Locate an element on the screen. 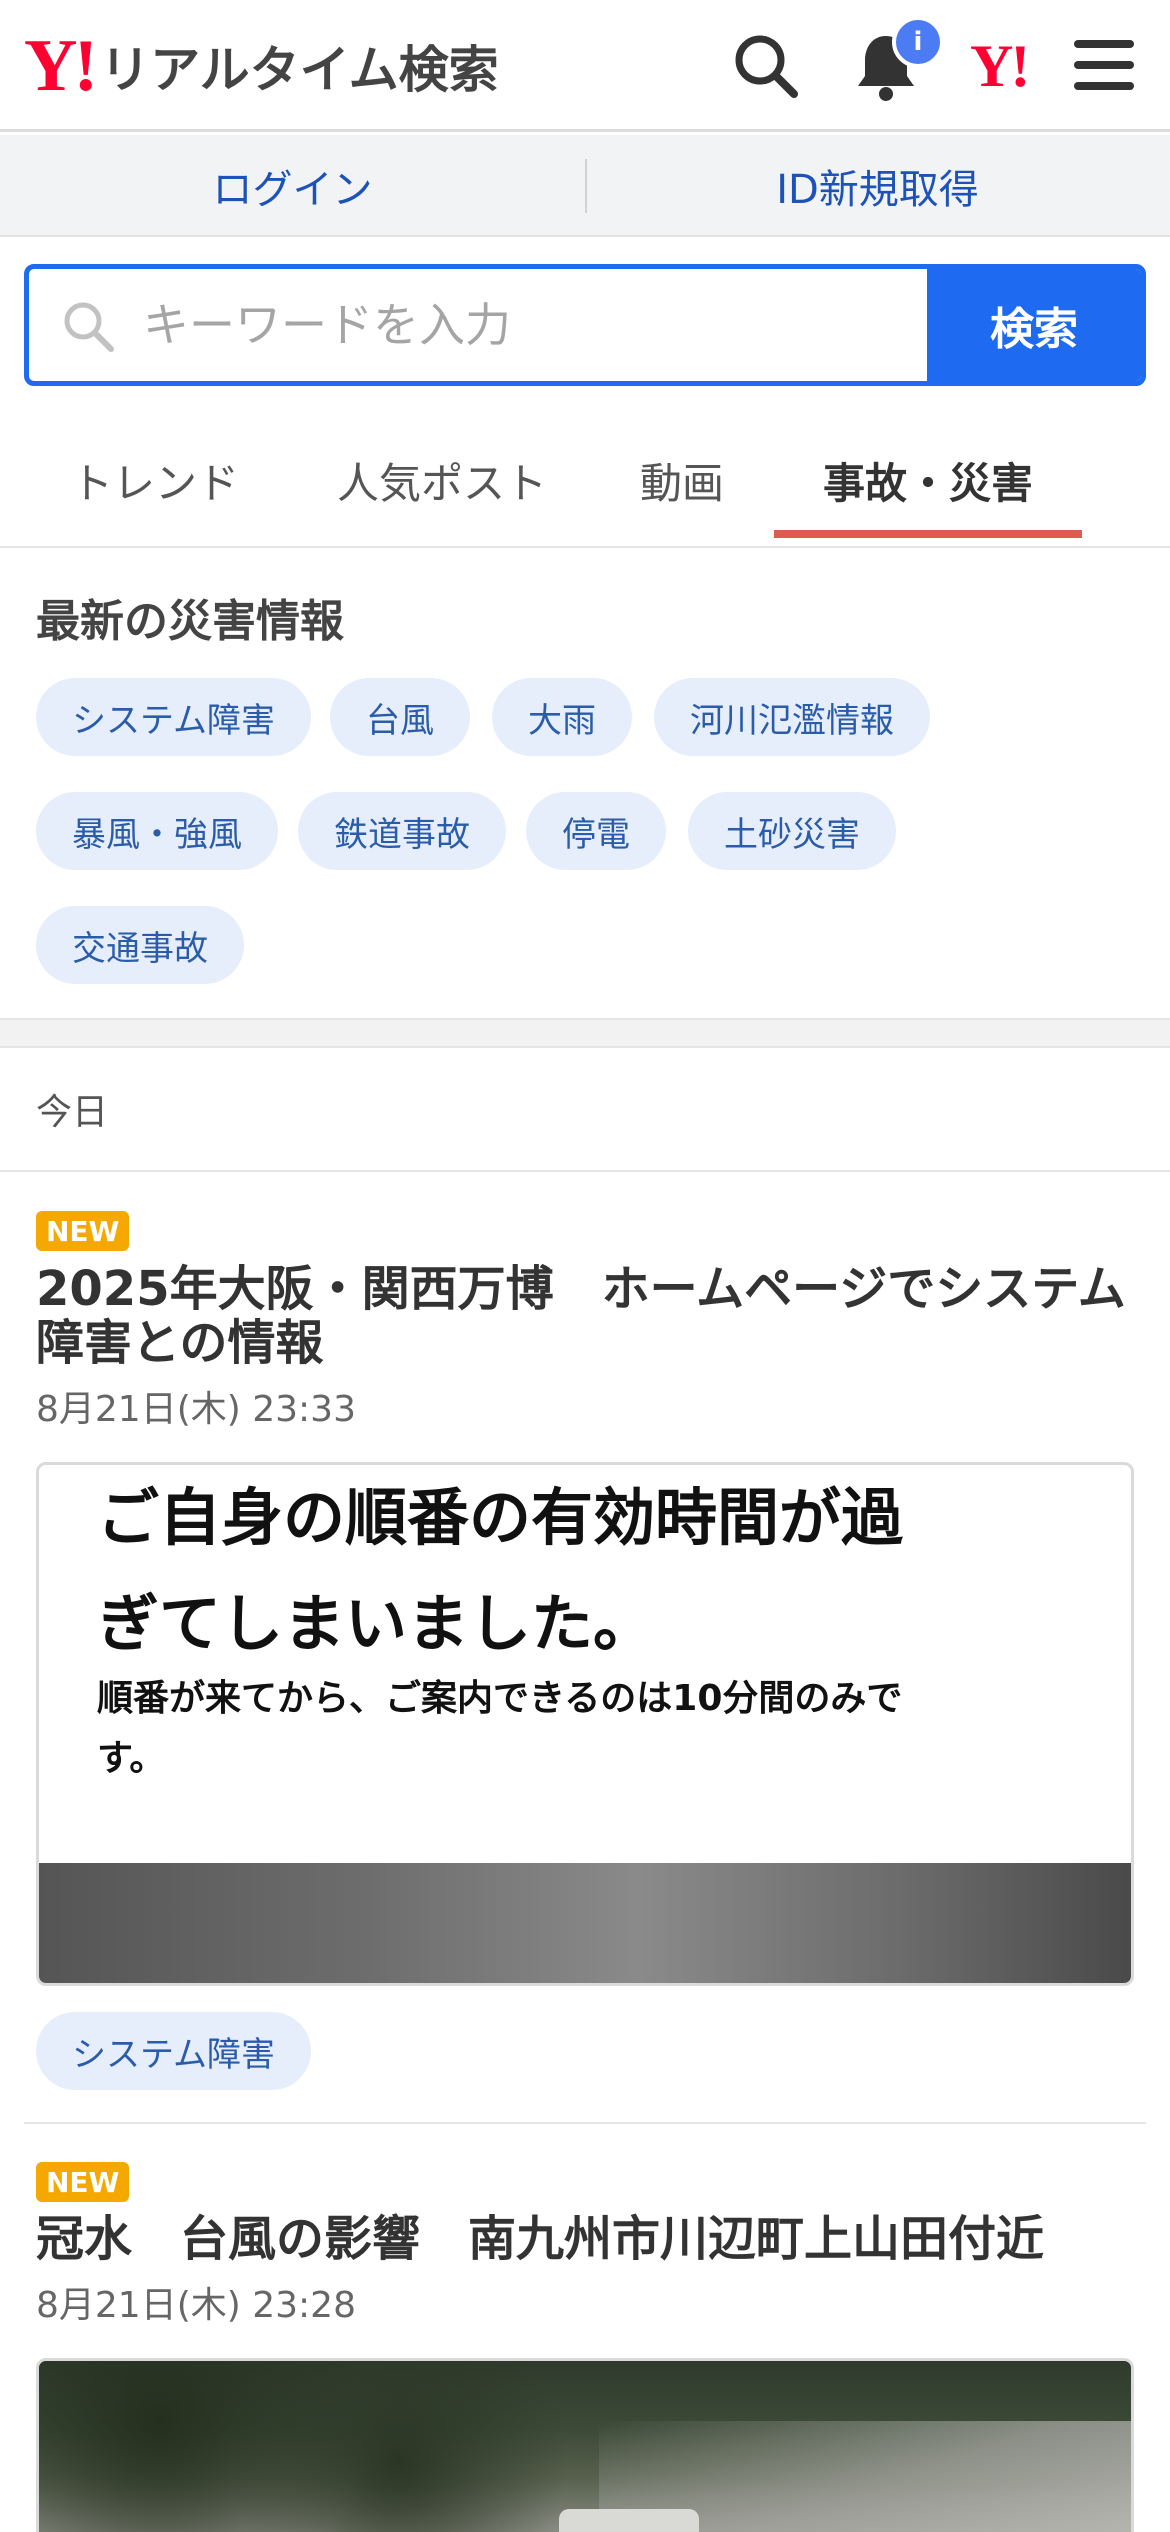 The image size is (1170, 2532). yahoo-logo-mark: Y! is located at coordinates (61, 66).